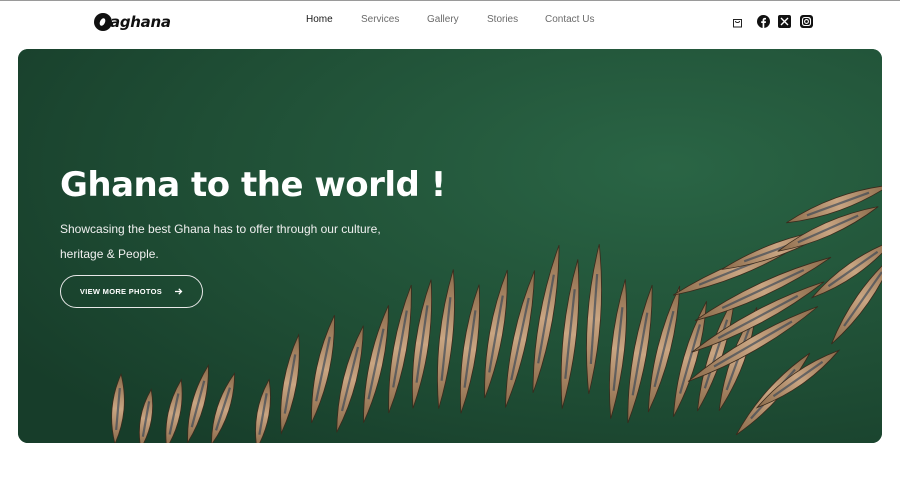 The width and height of the screenshot is (900, 493). What do you see at coordinates (121, 291) in the screenshot?
I see `view-more-photos-label: VIEW MORE PHOTOS` at bounding box center [121, 291].